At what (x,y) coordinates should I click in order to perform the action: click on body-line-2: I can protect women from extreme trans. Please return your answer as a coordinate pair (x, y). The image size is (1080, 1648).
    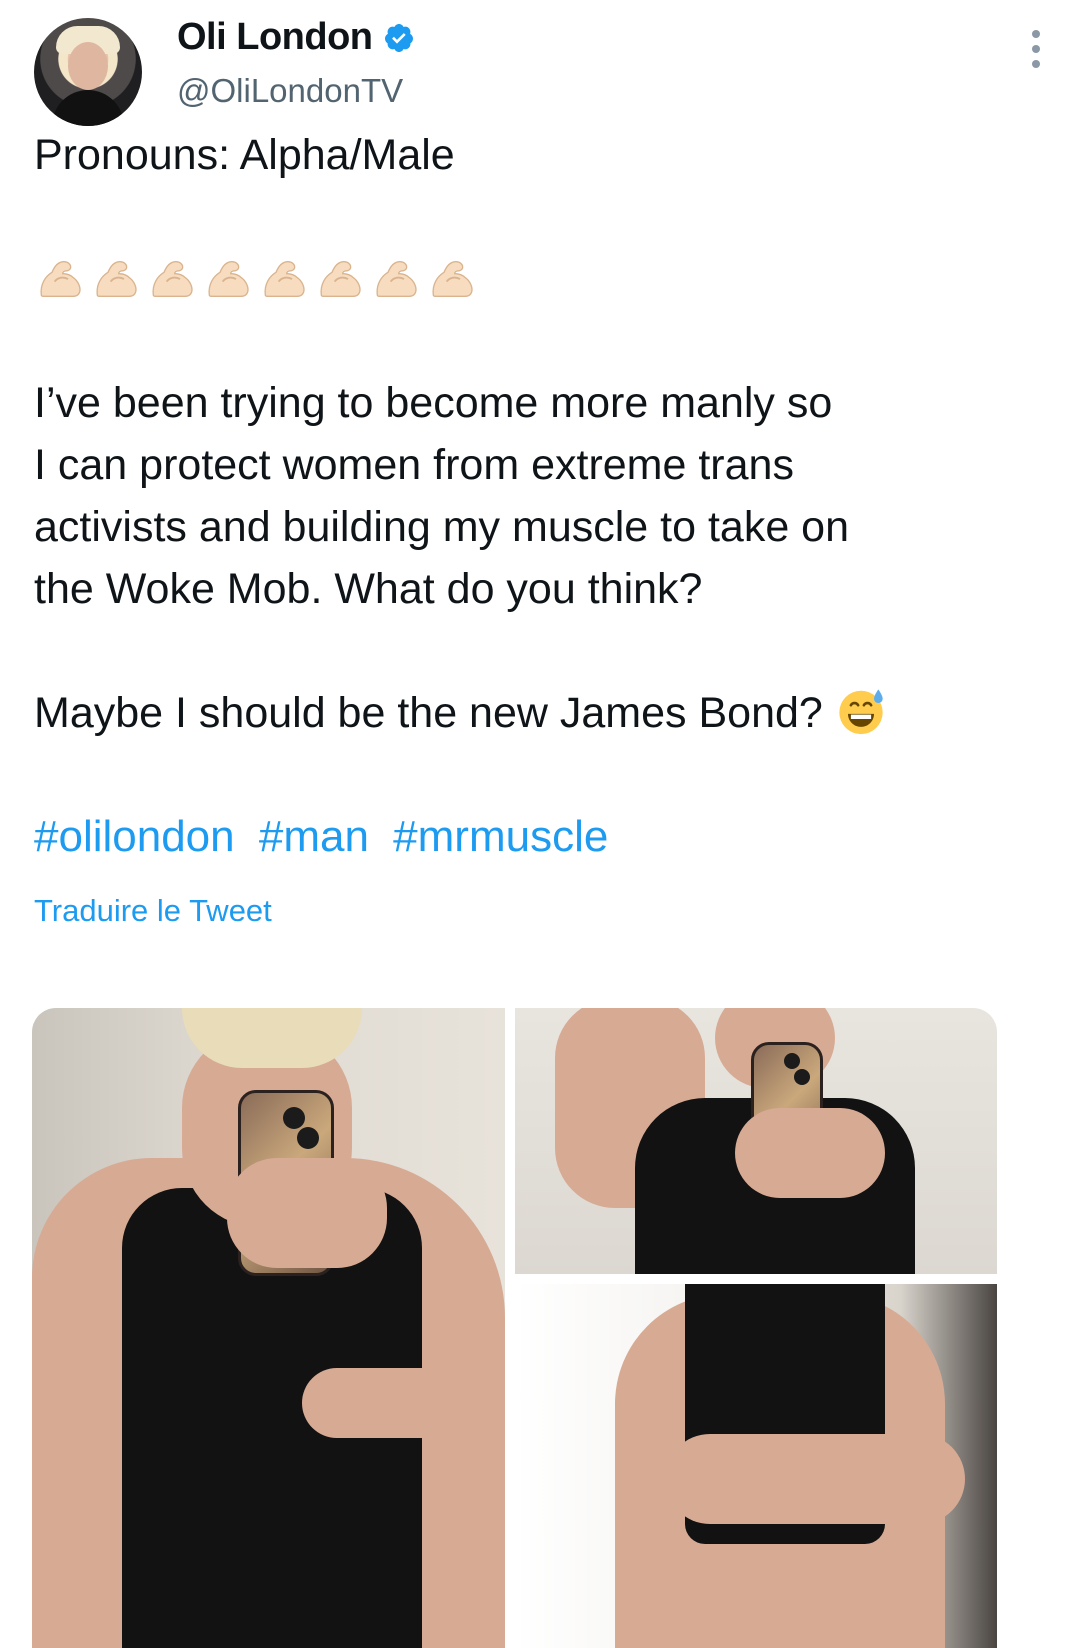
    Looking at the image, I should click on (414, 465).